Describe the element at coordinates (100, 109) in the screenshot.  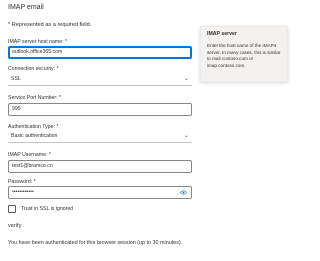
I see `port-input: 995` at that location.